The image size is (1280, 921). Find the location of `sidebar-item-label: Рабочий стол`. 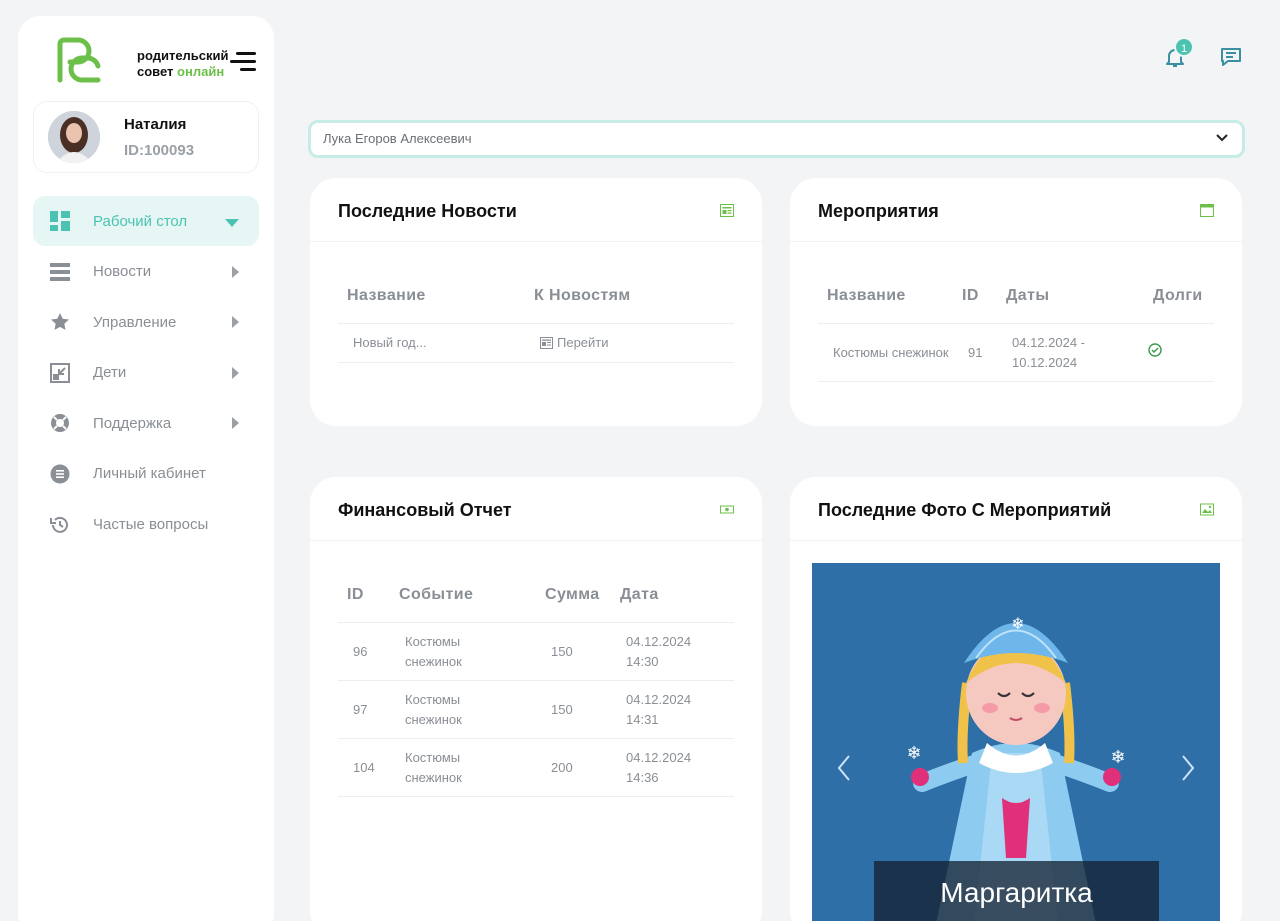

sidebar-item-label: Рабочий стол is located at coordinates (140, 221).